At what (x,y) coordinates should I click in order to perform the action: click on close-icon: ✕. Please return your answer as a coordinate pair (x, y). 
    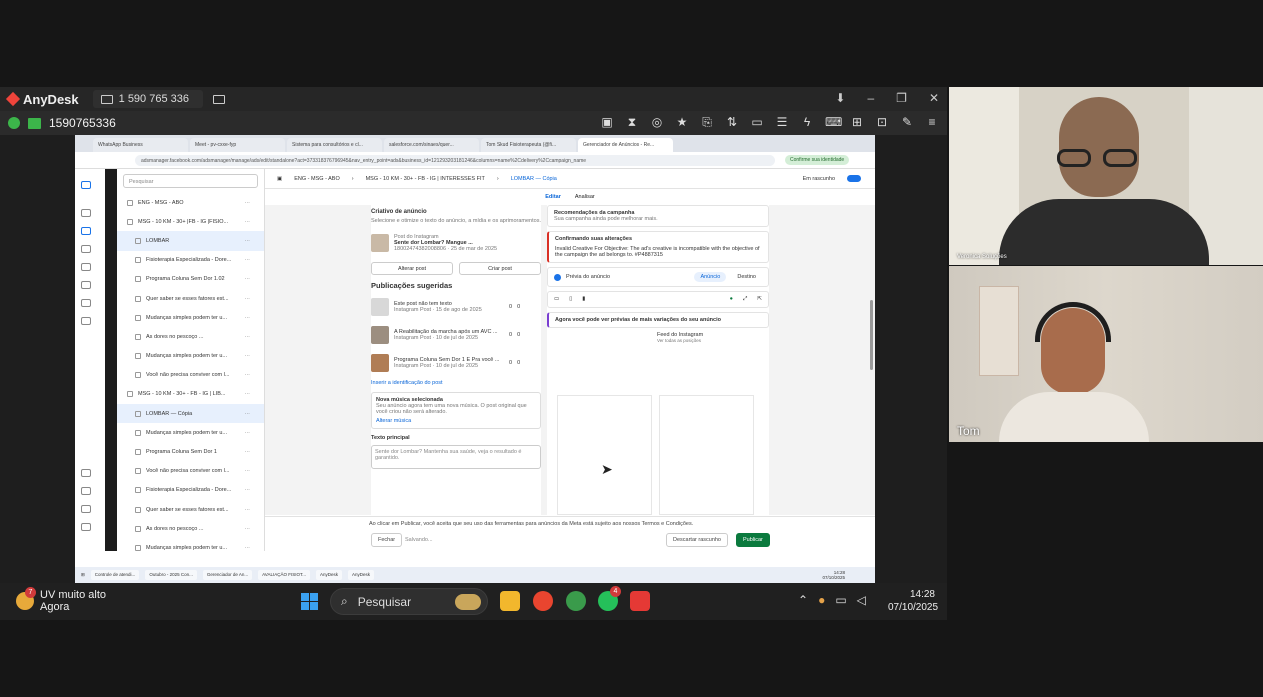
    Looking at the image, I should click on (934, 98).